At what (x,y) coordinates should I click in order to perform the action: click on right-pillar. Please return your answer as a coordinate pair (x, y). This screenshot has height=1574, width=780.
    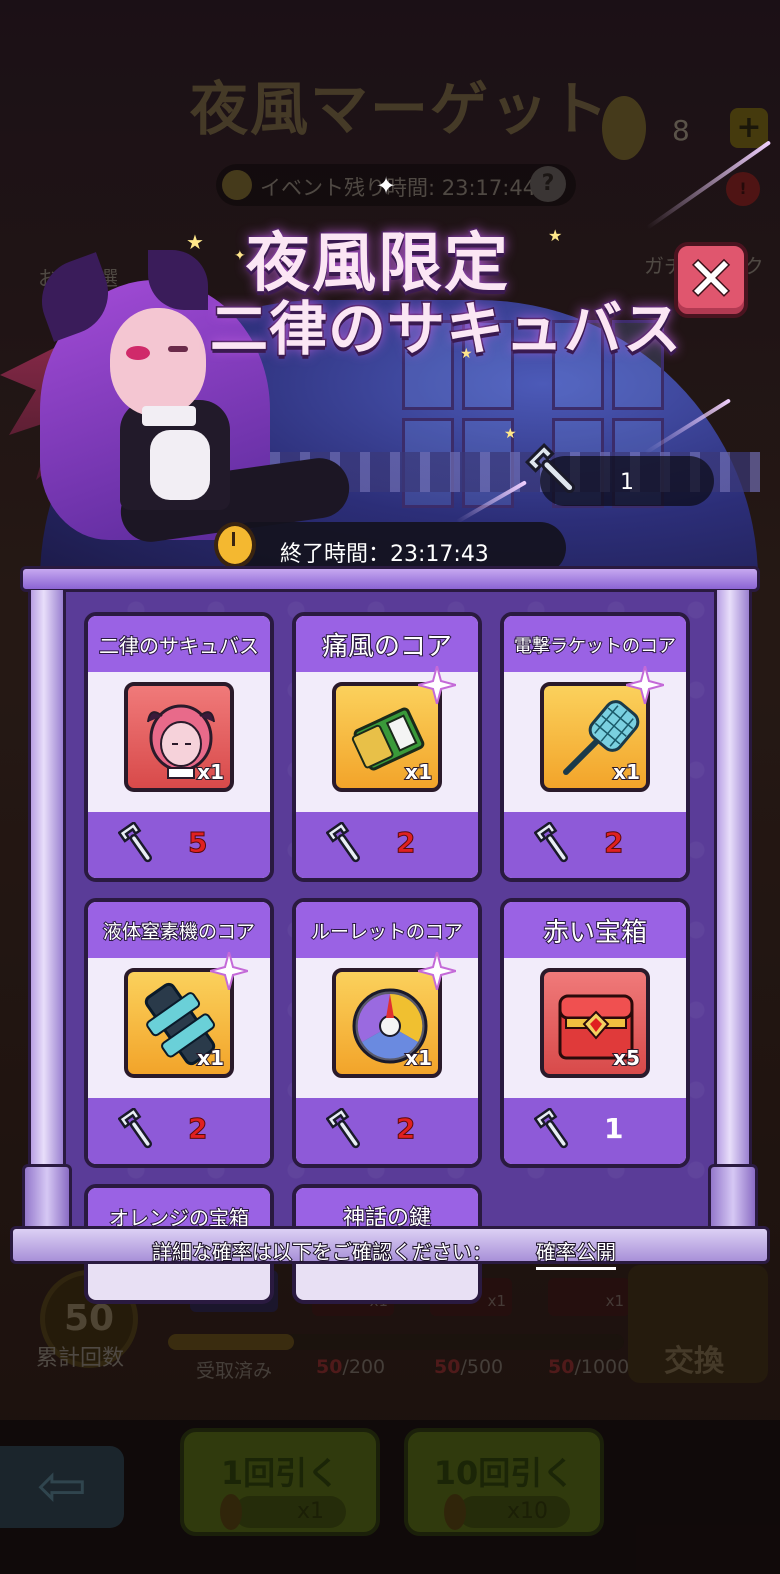
    Looking at the image, I should click on (733, 885).